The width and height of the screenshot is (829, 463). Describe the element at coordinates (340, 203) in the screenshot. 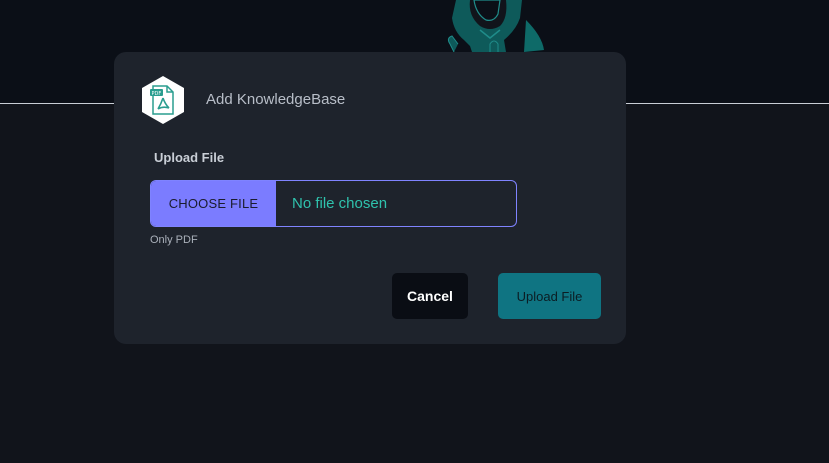

I see `file-status-text: No file chosen` at that location.